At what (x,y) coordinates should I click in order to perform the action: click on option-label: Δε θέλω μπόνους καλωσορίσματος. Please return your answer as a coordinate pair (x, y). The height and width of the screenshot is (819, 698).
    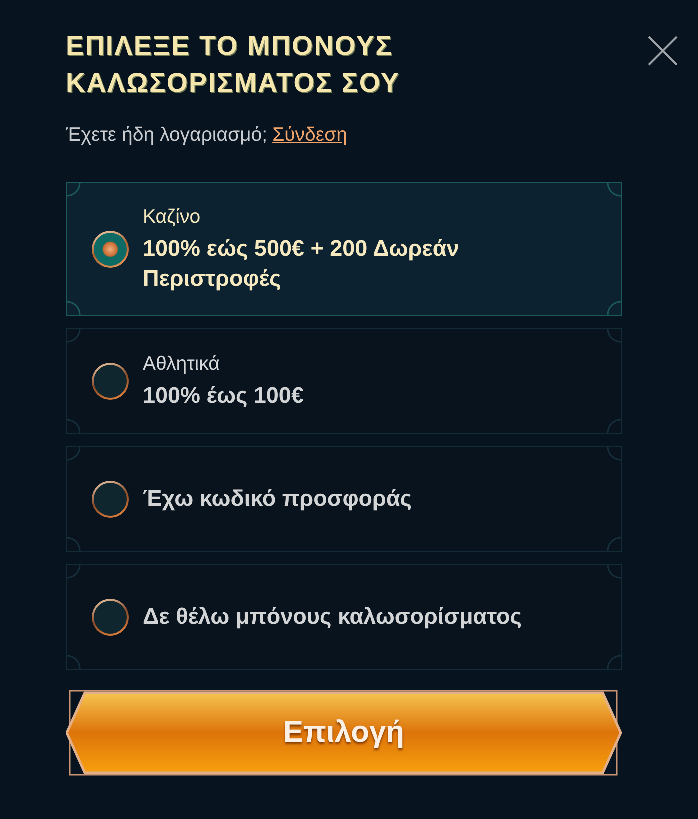
    Looking at the image, I should click on (332, 617).